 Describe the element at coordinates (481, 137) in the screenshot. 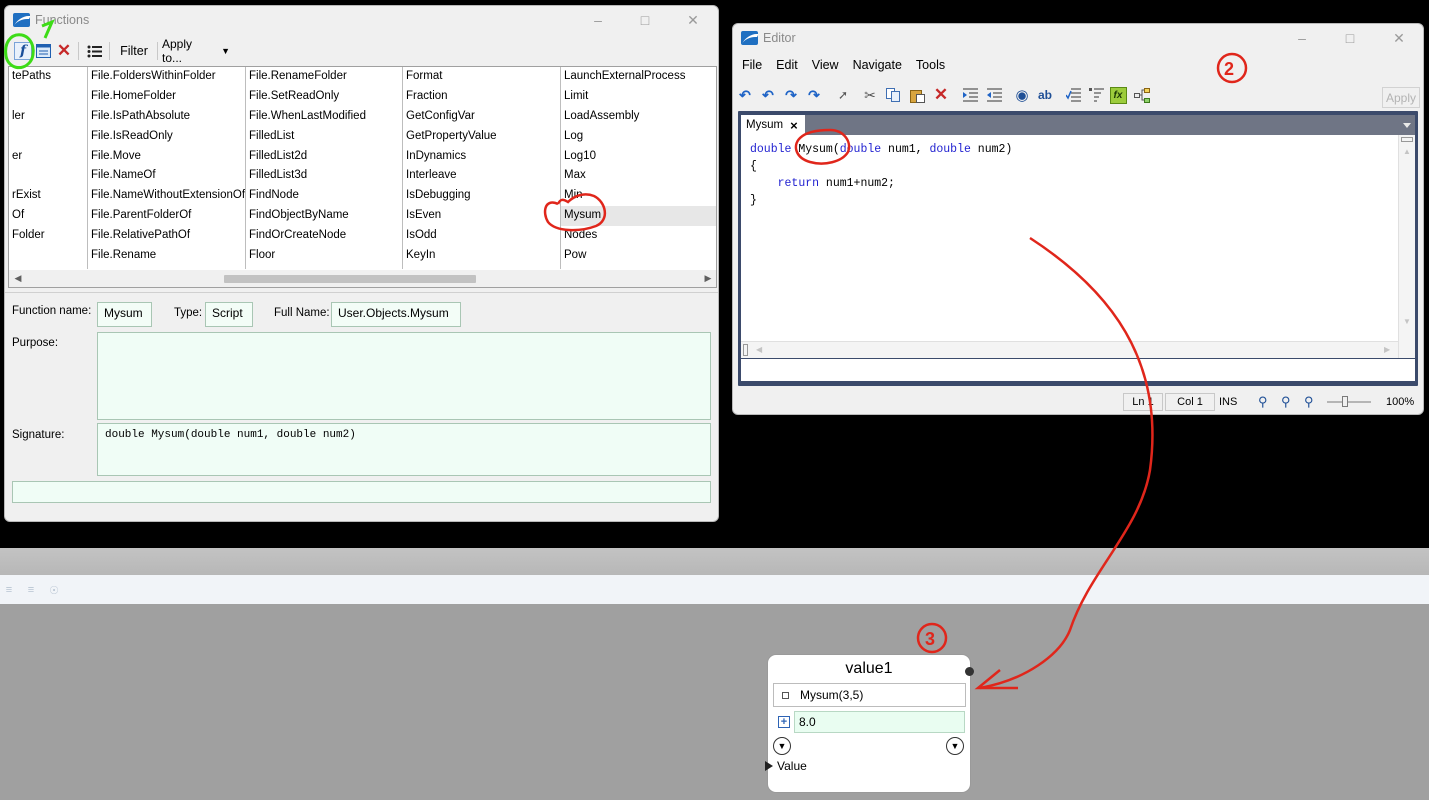

I see `function-item: GetPropertyValue` at that location.